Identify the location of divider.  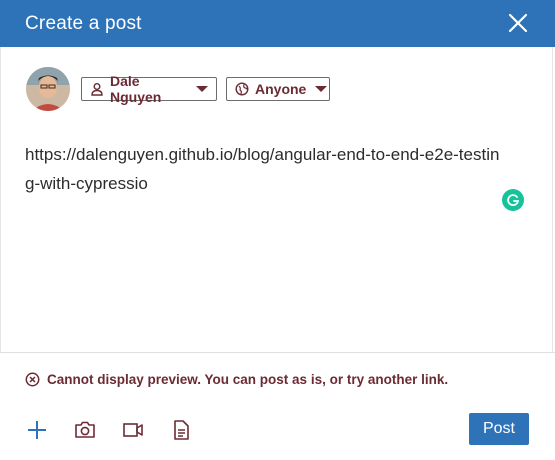
(277, 352).